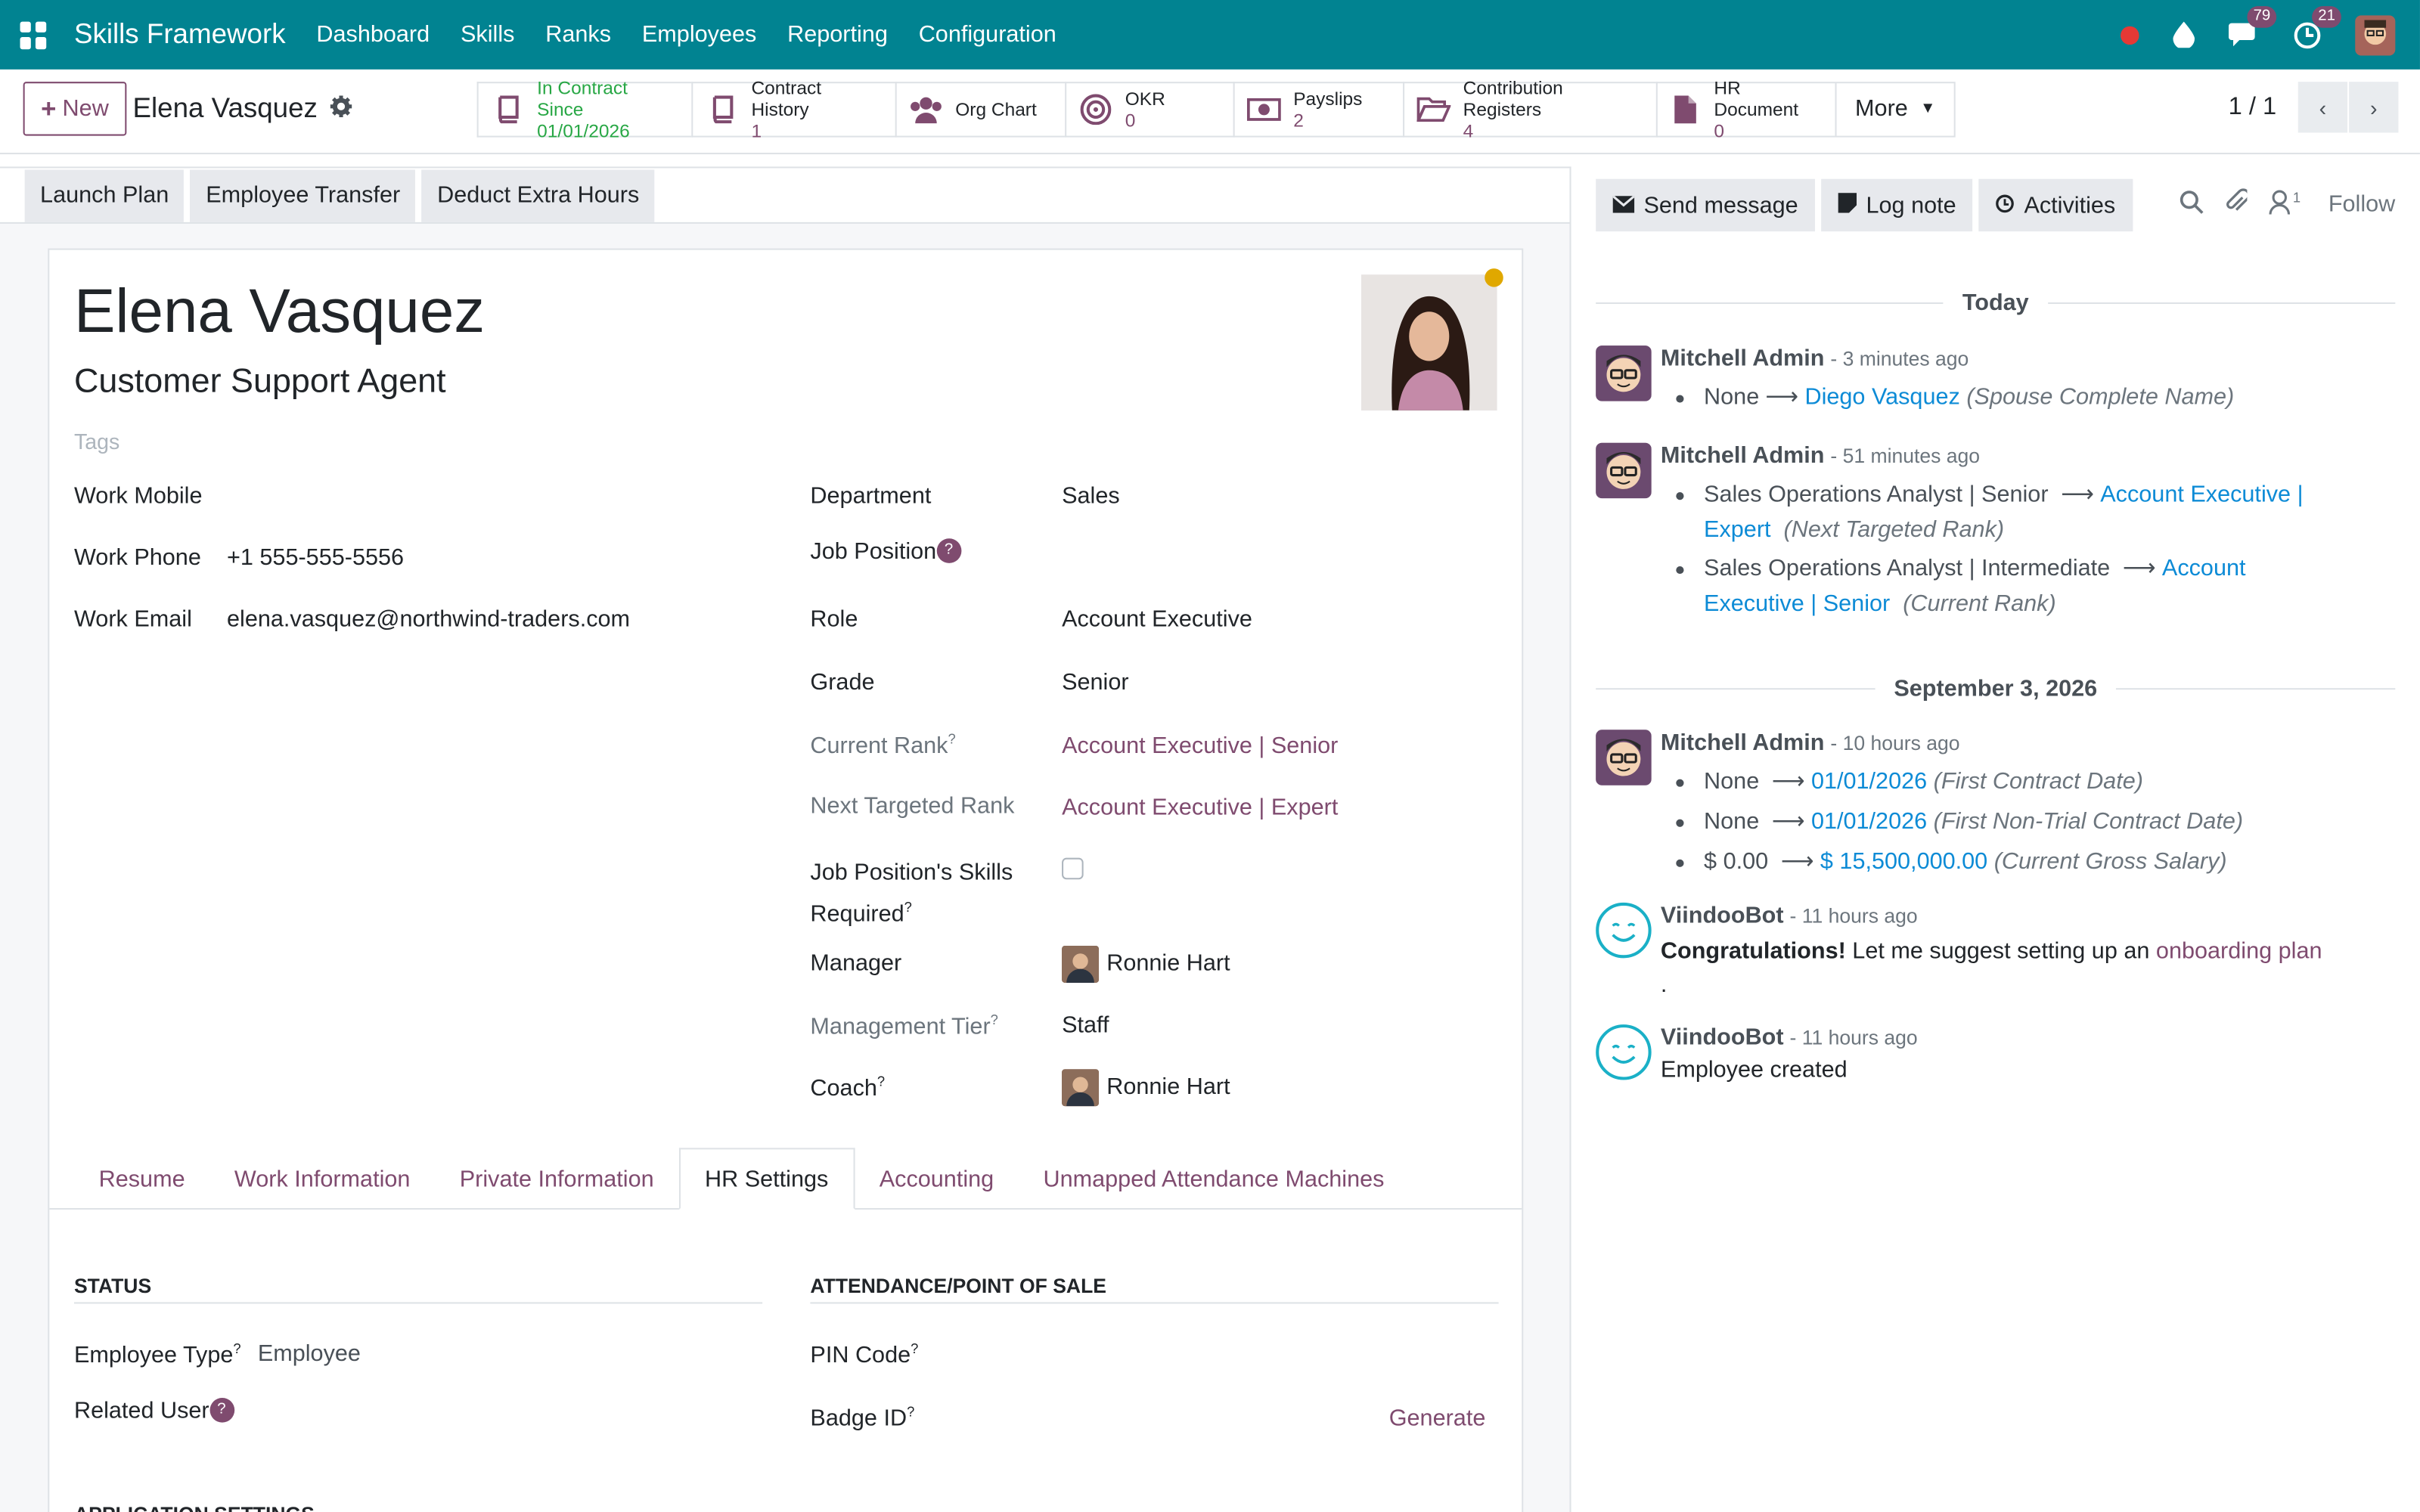 The height and width of the screenshot is (1512, 2420). What do you see at coordinates (2130, 35) in the screenshot?
I see `recording-dot-icon` at bounding box center [2130, 35].